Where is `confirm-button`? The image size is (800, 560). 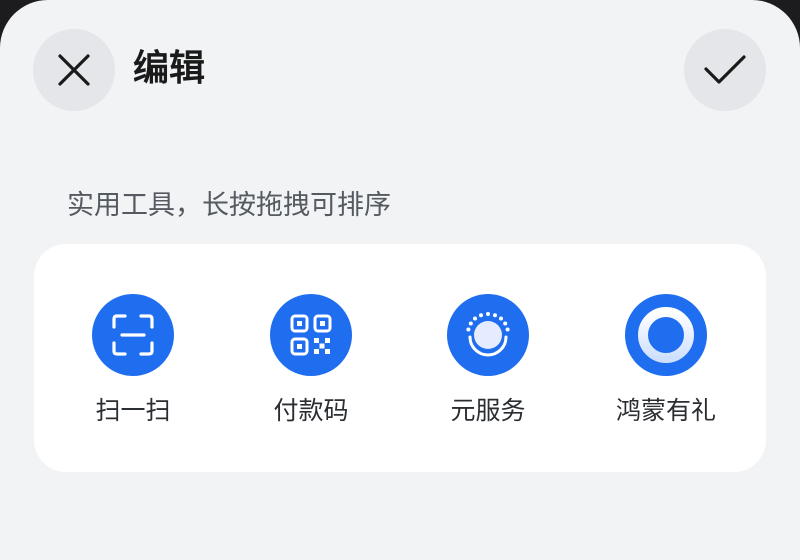 confirm-button is located at coordinates (725, 70).